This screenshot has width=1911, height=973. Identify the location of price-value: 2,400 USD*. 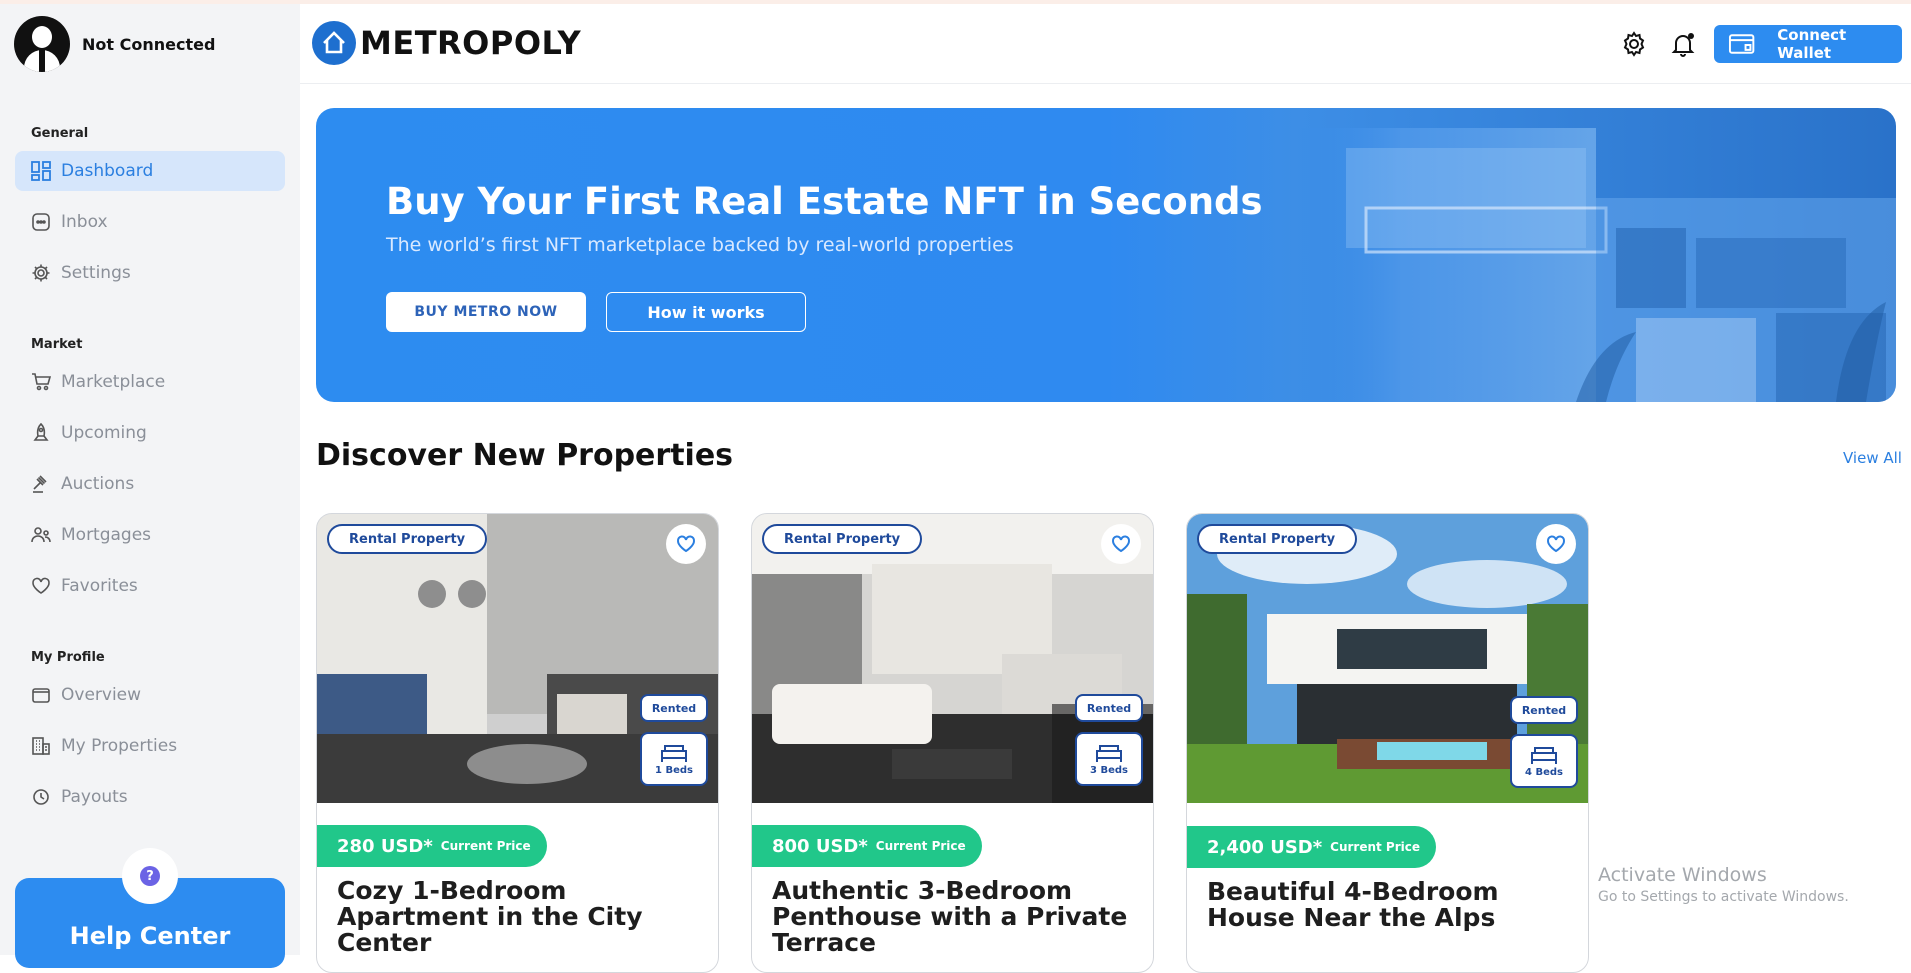
(1265, 847).